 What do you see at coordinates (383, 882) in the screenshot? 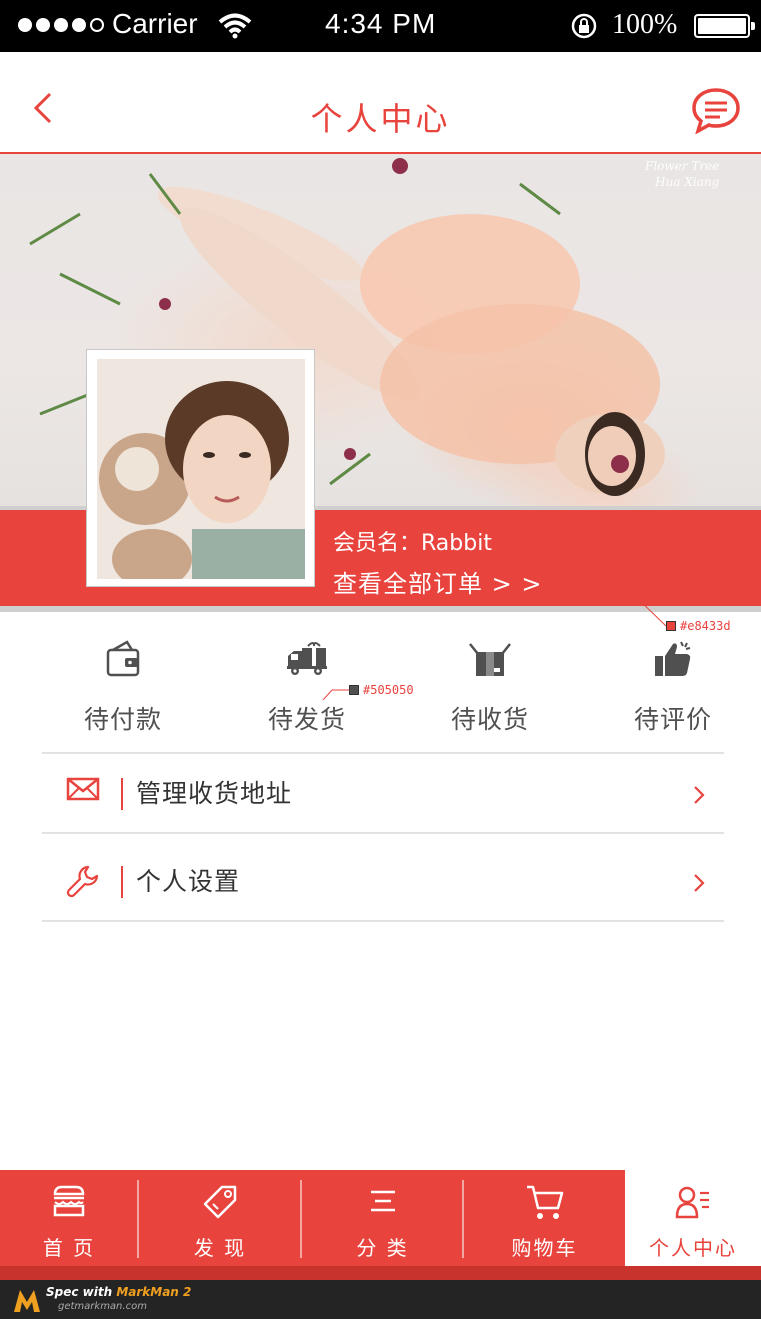
I see `menu-item-personal-settings: 个人设置` at bounding box center [383, 882].